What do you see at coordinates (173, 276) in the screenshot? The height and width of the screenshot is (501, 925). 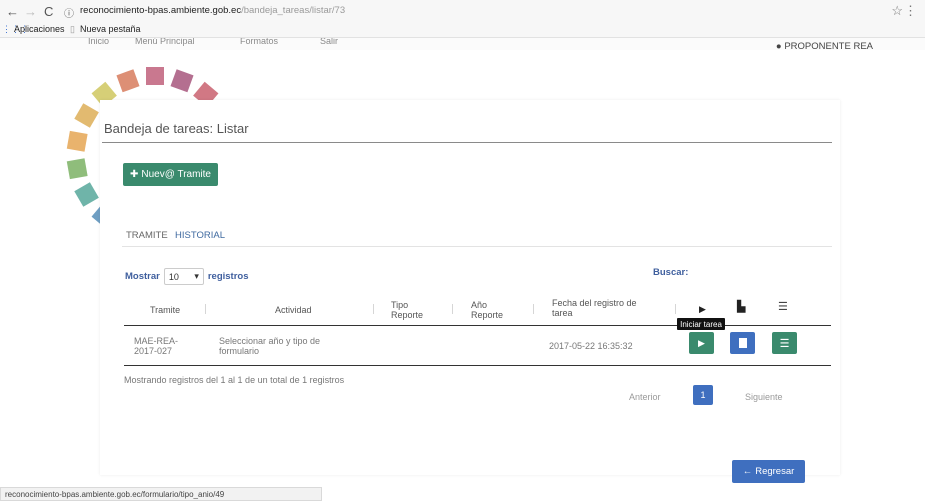 I see `page-length-value: 10` at bounding box center [173, 276].